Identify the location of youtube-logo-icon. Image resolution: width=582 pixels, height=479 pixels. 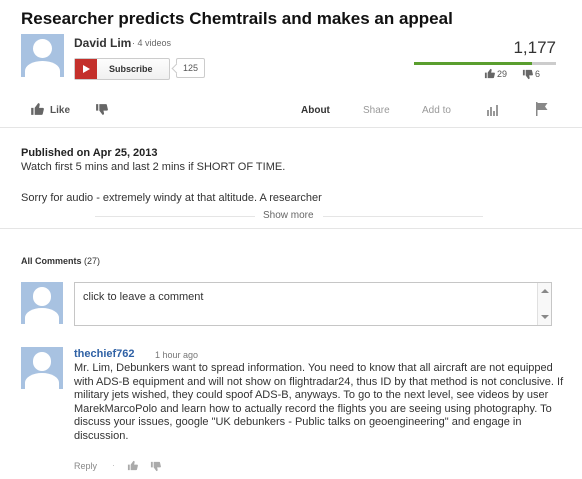
(86, 69).